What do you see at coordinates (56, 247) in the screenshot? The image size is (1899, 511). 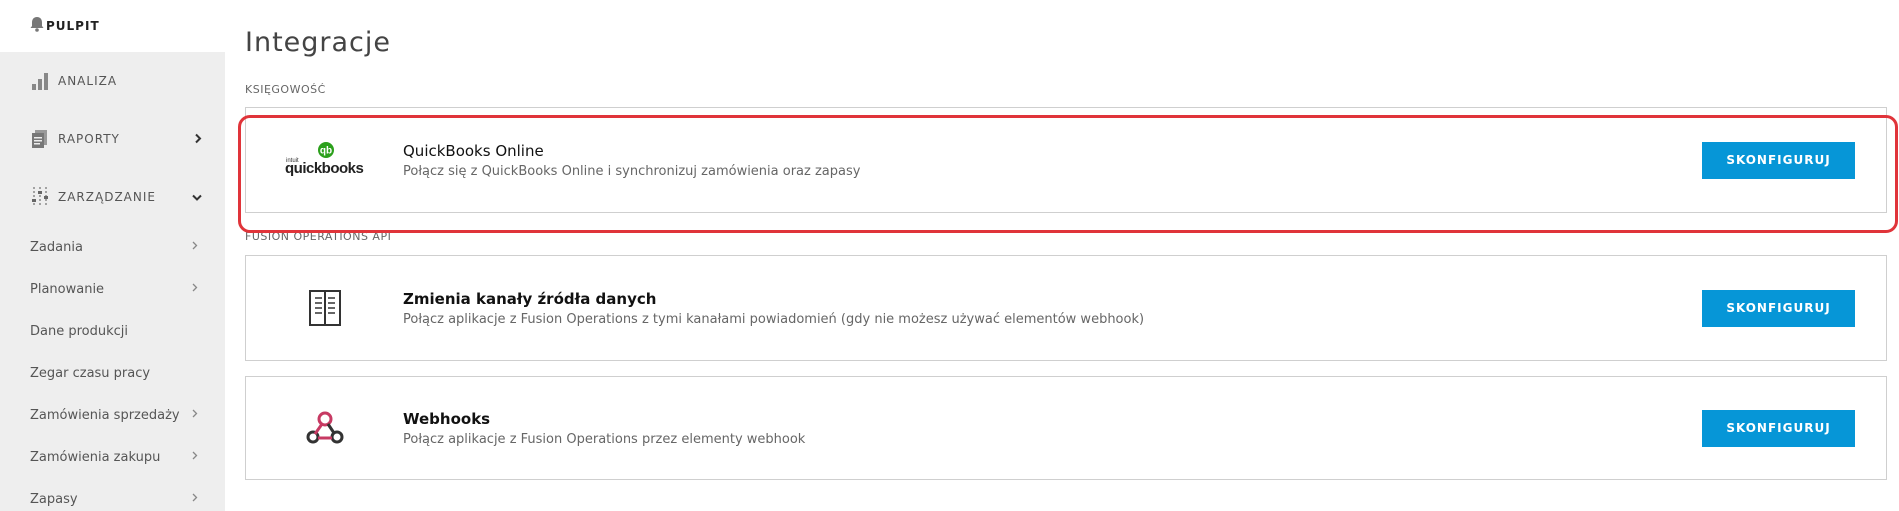 I see `sub-item-label: Zadania` at bounding box center [56, 247].